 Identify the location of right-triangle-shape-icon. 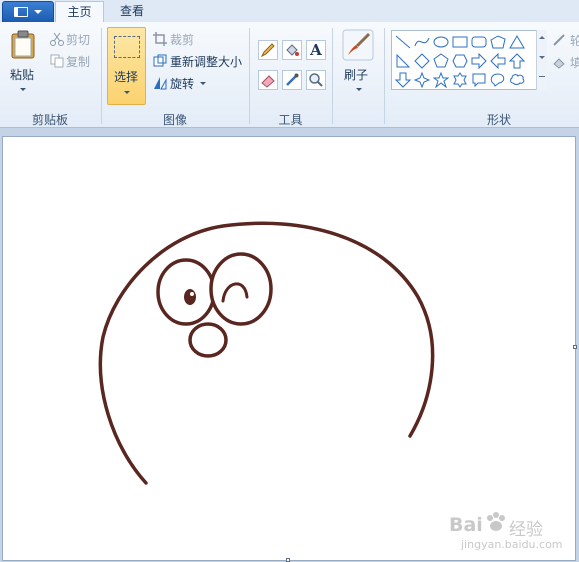
(403, 61).